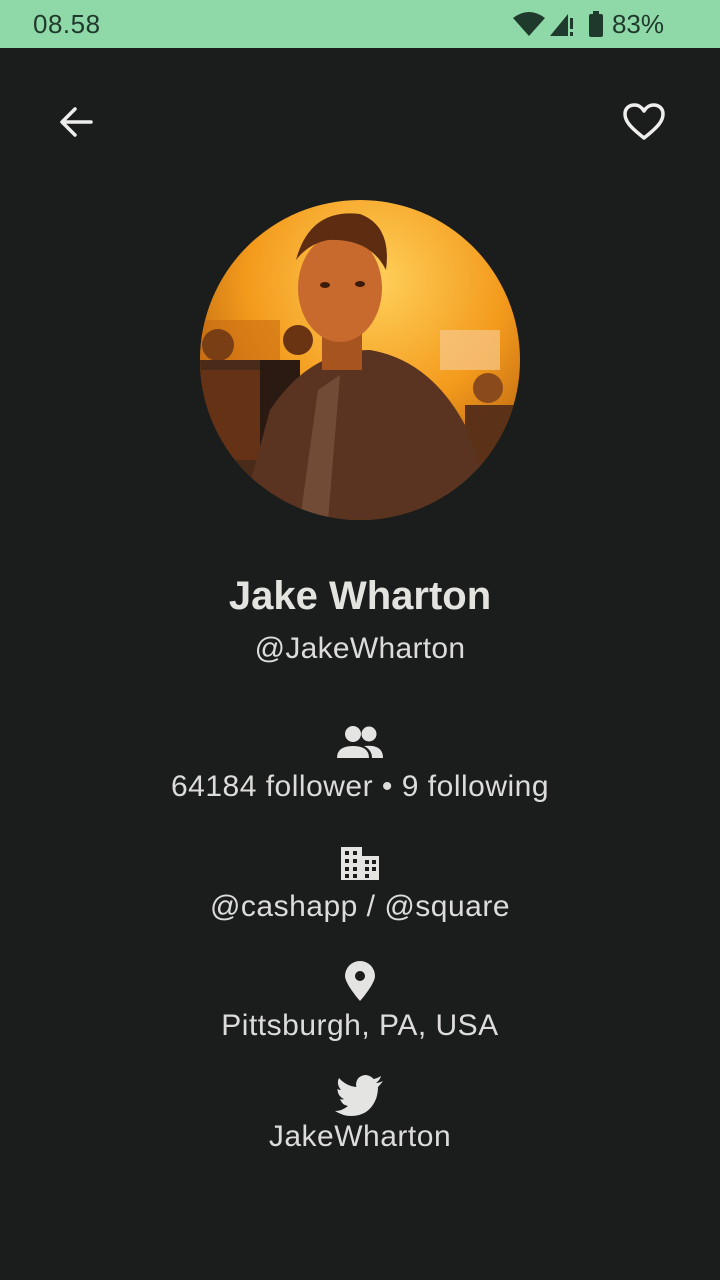 The width and height of the screenshot is (720, 1280). What do you see at coordinates (360, 360) in the screenshot?
I see `avatar` at bounding box center [360, 360].